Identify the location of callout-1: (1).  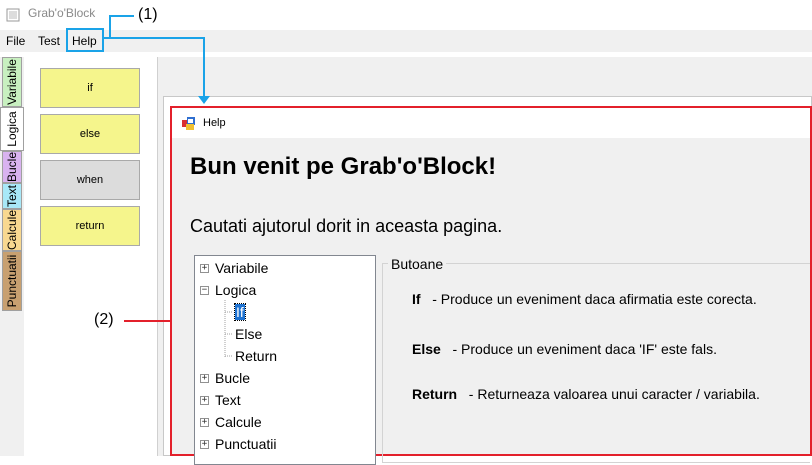
(148, 14).